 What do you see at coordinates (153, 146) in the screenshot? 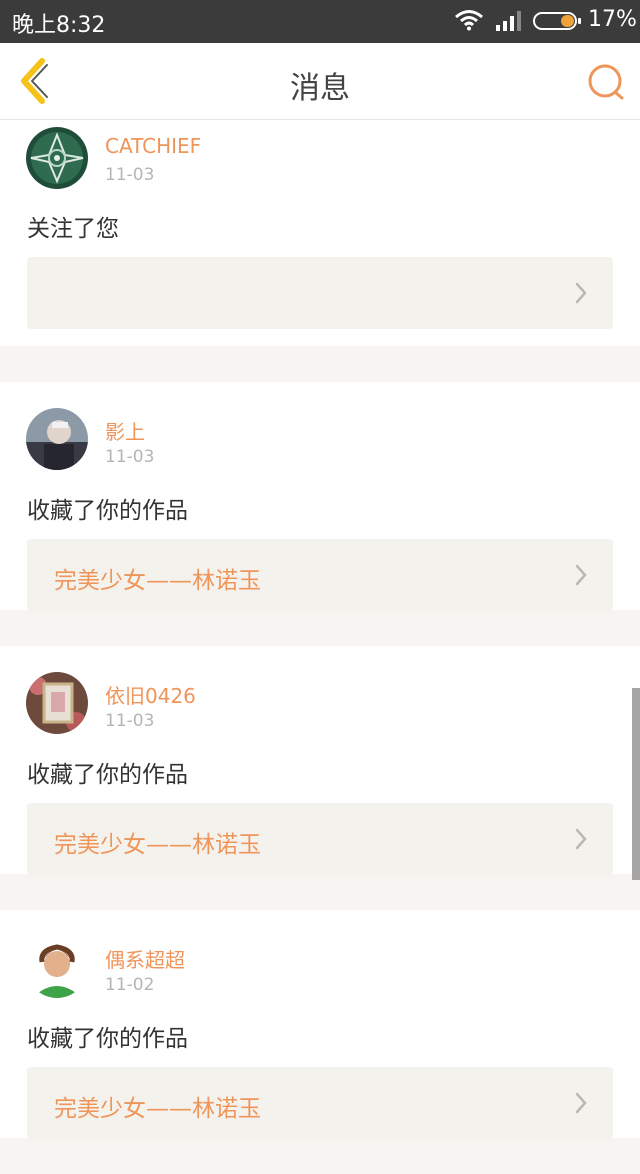
I see `user-name: CATCHIEF` at bounding box center [153, 146].